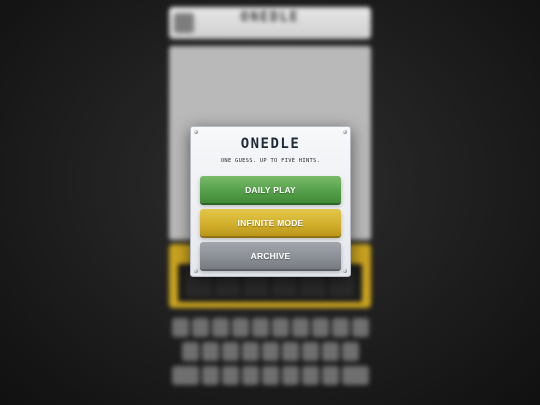 The width and height of the screenshot is (540, 405). What do you see at coordinates (270, 255) in the screenshot?
I see `archive-button: ARCHIVE` at bounding box center [270, 255].